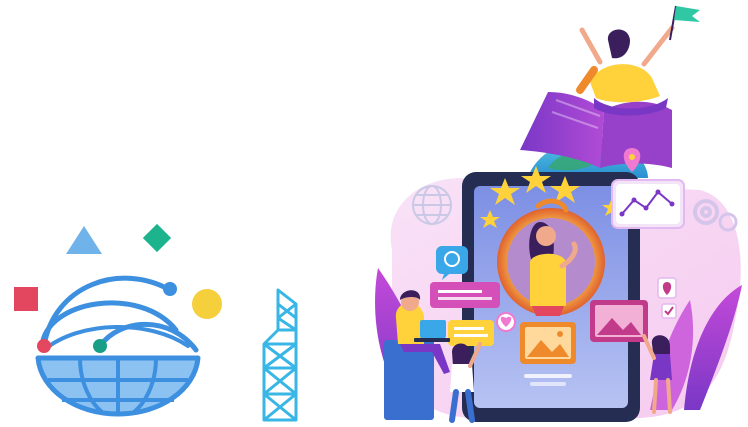 This screenshot has height=427, width=748. What do you see at coordinates (432, 340) in the screenshot?
I see `laptop-base` at bounding box center [432, 340].